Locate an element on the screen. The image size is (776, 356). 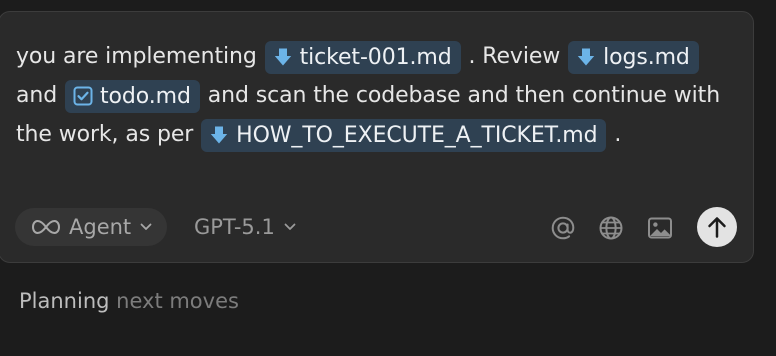
file-mention-how-to-execute: HOW_TO_EXECUTE_A_TICKET.md is located at coordinates (404, 135).